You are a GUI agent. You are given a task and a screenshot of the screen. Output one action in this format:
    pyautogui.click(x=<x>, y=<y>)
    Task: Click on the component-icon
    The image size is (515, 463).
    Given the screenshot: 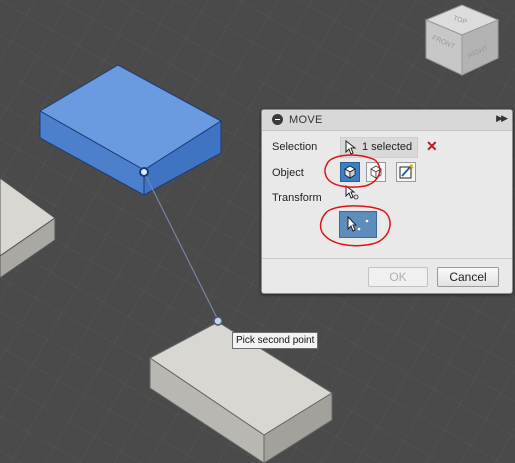 What is the action you would take?
    pyautogui.click(x=376, y=172)
    